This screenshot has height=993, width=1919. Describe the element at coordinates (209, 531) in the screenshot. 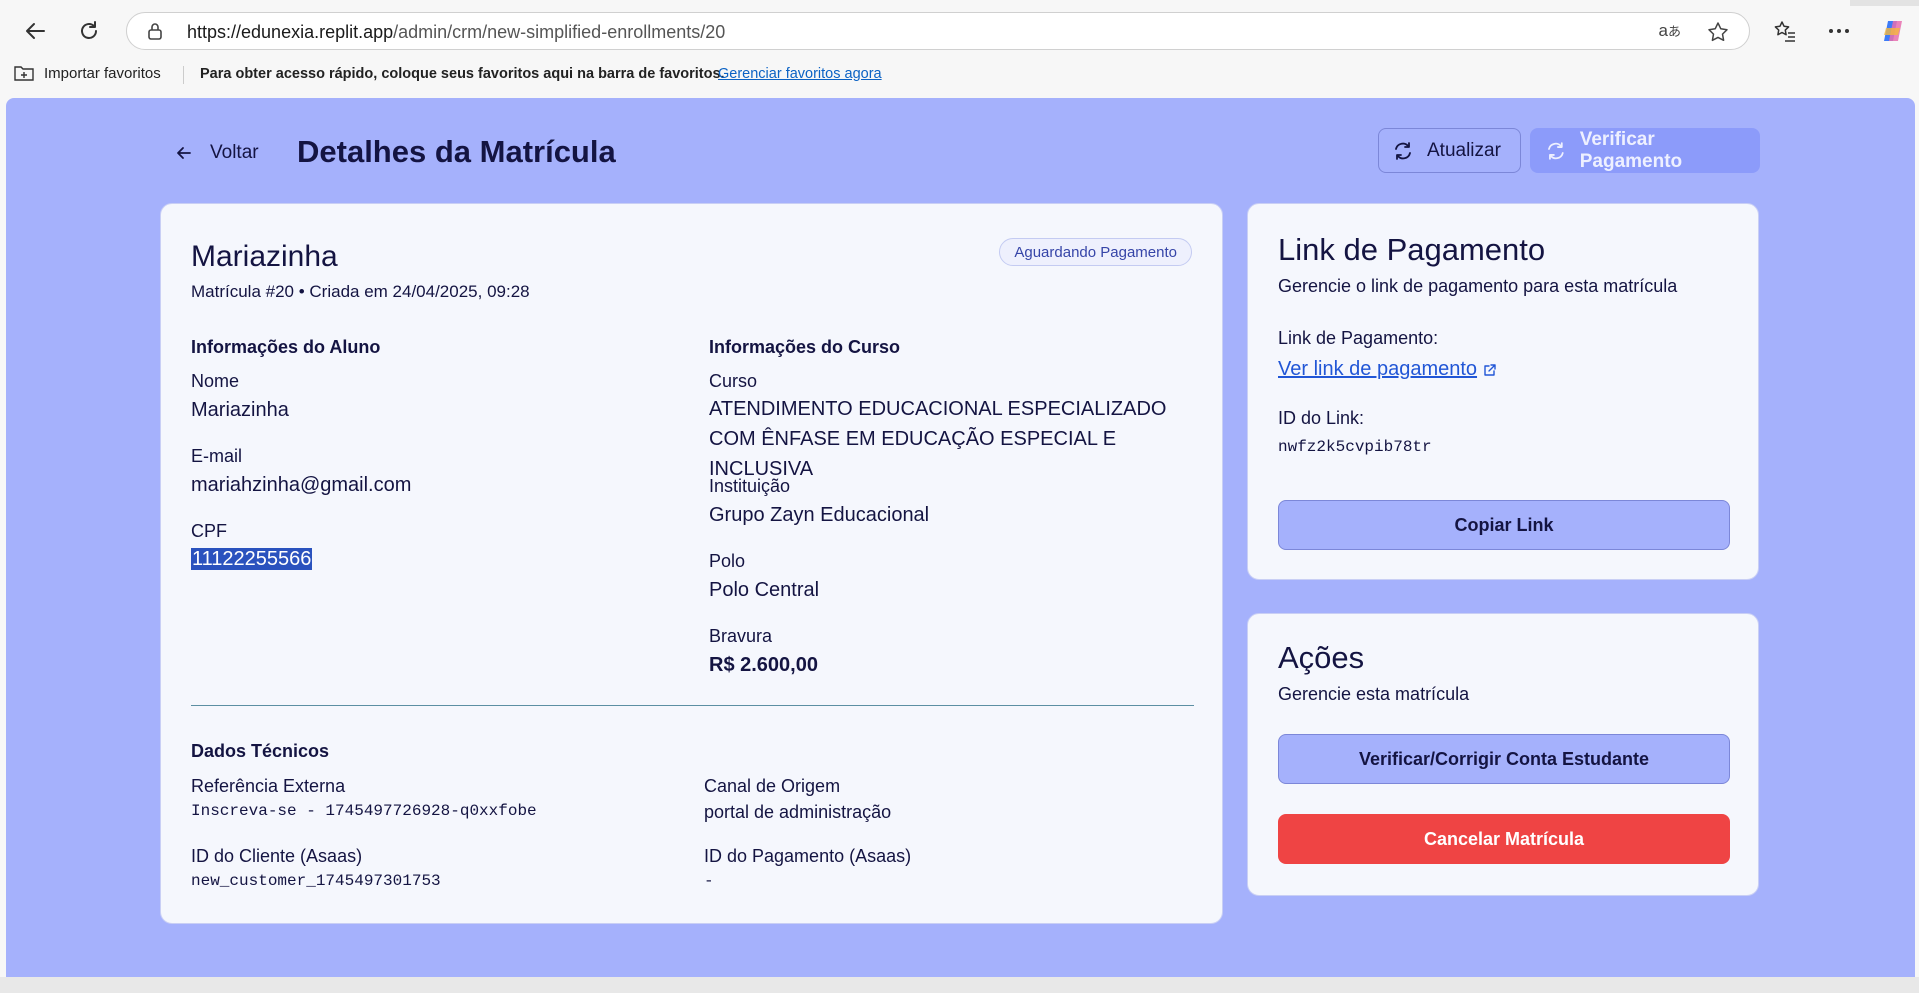

I see `cpf-label: CPF` at that location.